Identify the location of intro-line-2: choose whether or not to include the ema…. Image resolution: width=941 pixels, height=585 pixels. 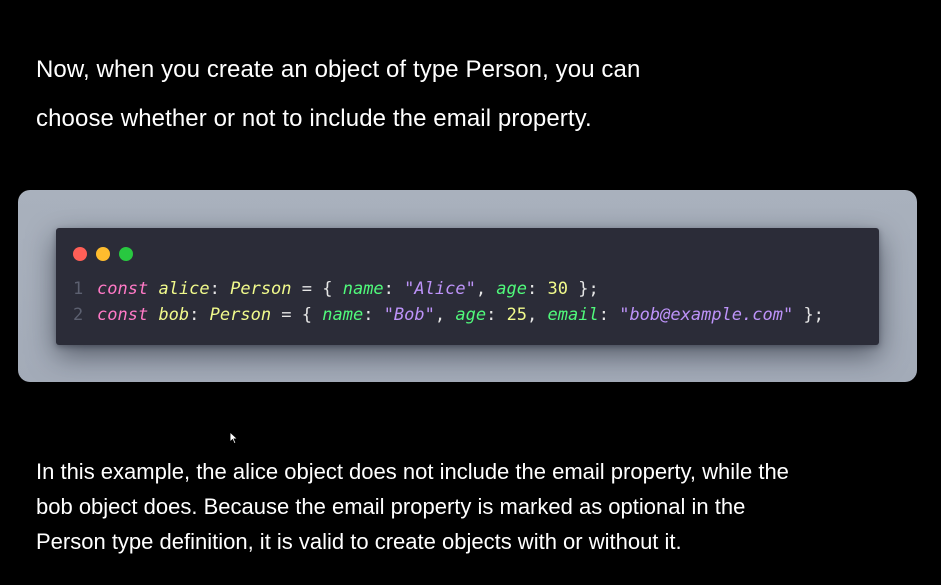
(314, 118).